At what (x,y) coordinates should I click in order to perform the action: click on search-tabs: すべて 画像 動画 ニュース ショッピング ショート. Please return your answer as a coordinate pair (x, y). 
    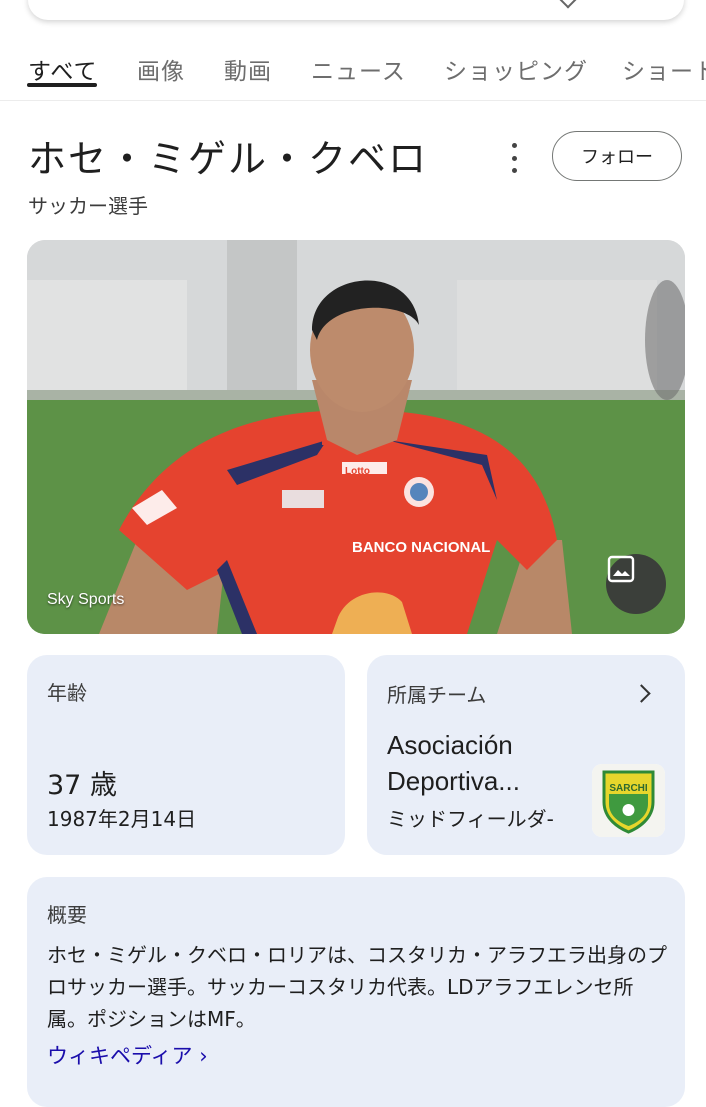
    Looking at the image, I should click on (353, 71).